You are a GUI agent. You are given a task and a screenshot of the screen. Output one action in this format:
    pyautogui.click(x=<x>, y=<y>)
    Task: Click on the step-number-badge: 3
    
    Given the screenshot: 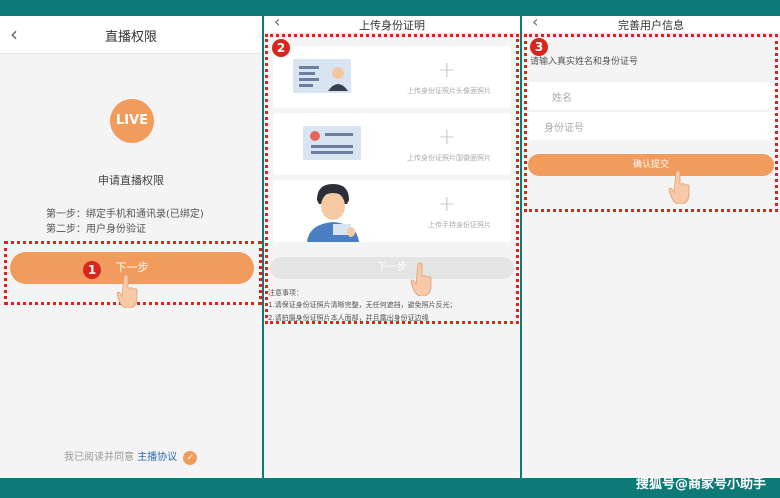 What is the action you would take?
    pyautogui.click(x=539, y=47)
    